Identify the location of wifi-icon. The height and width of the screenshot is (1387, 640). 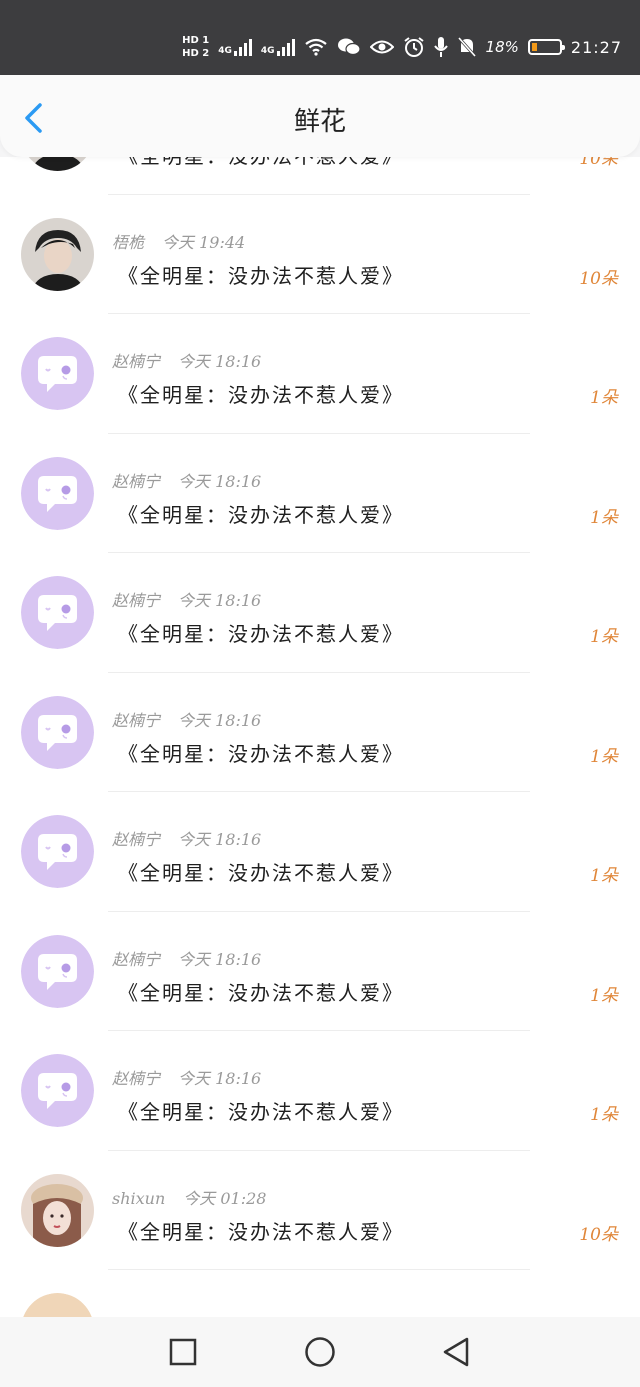
(315, 47).